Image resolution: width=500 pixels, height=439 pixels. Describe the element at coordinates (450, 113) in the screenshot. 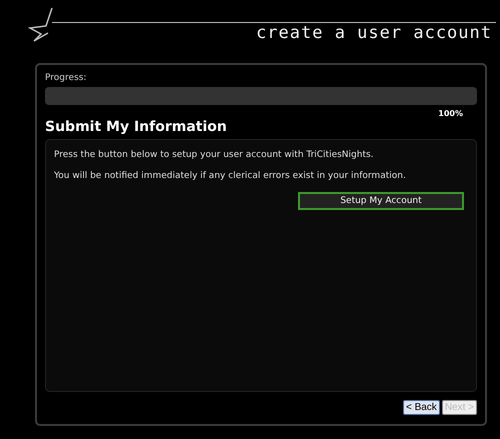

I see `progress-percent: 100%` at that location.